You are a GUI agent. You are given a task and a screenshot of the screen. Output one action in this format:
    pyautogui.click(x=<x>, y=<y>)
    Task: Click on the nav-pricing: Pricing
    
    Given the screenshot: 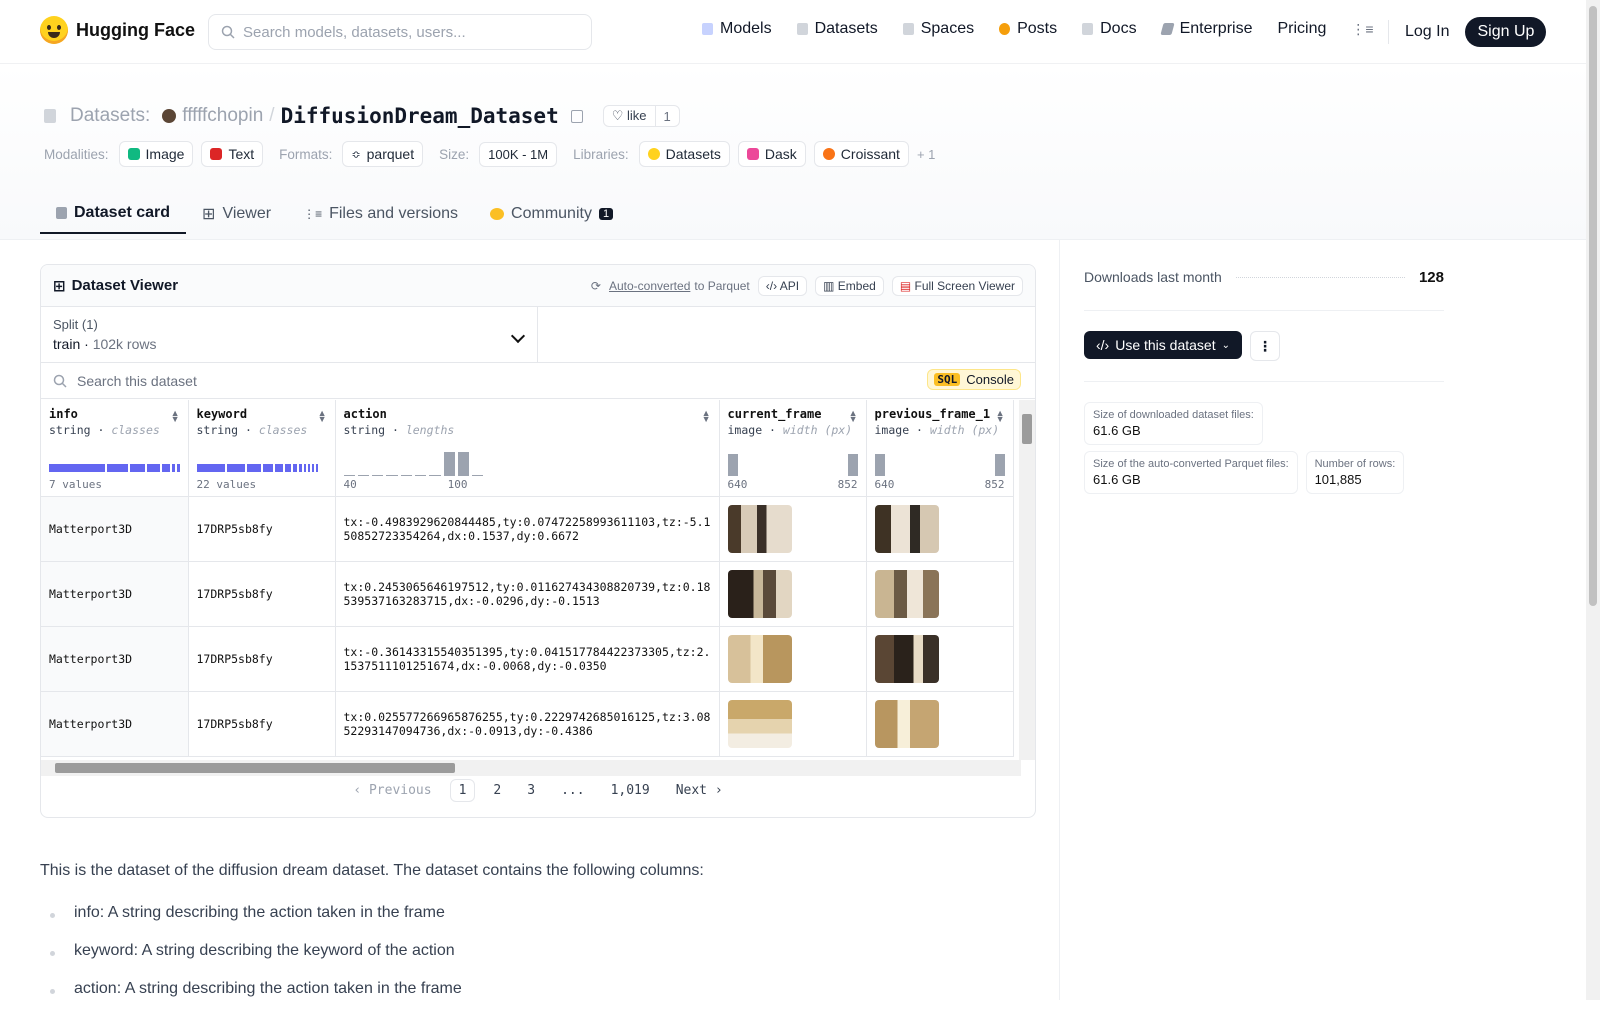 What is the action you would take?
    pyautogui.click(x=1301, y=29)
    